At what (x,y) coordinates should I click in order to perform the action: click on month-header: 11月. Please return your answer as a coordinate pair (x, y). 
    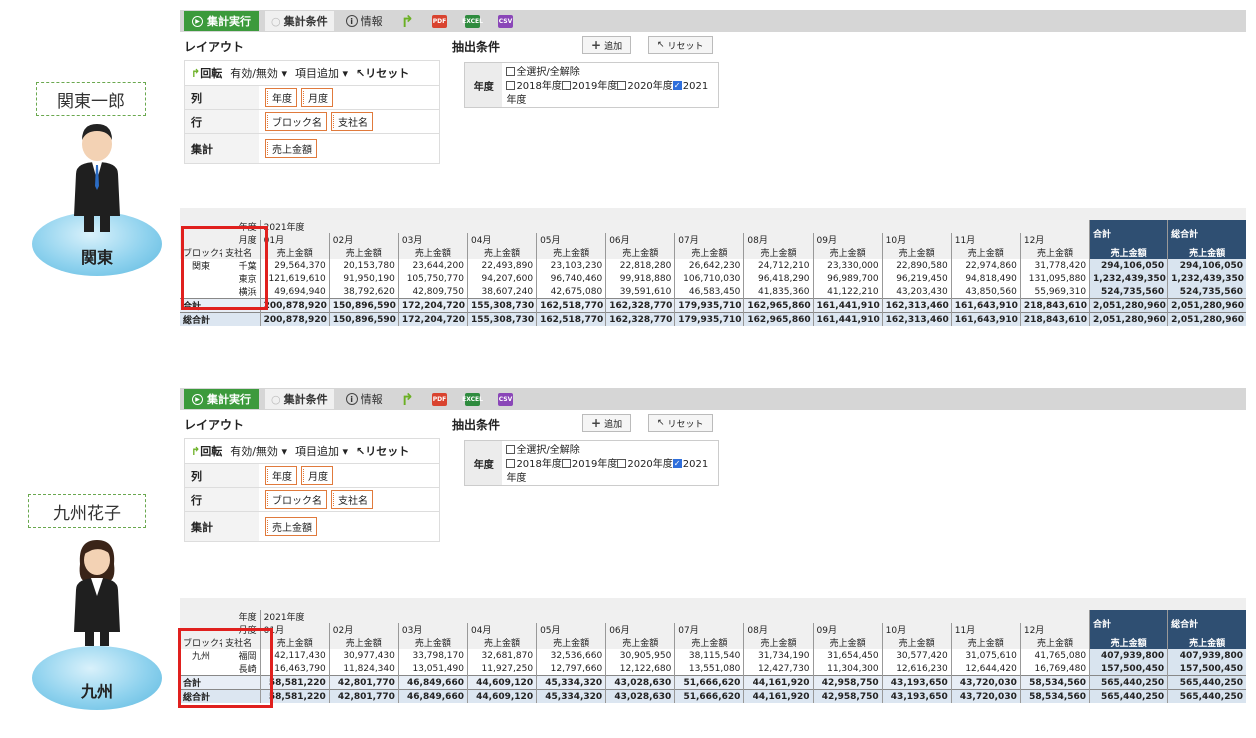
    Looking at the image, I should click on (985, 239).